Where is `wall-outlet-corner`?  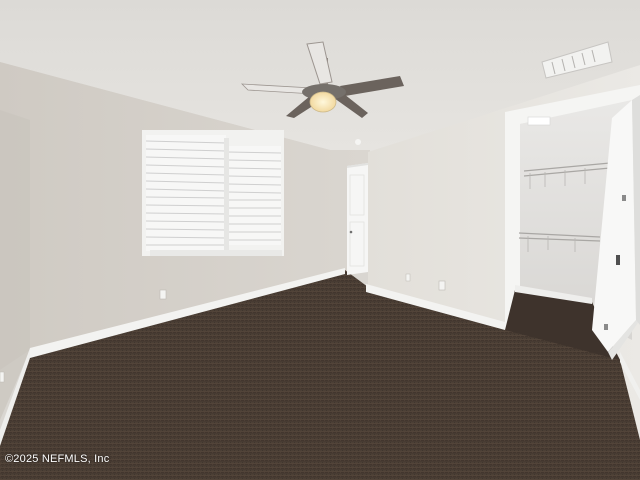
wall-outlet-corner is located at coordinates (2, 377).